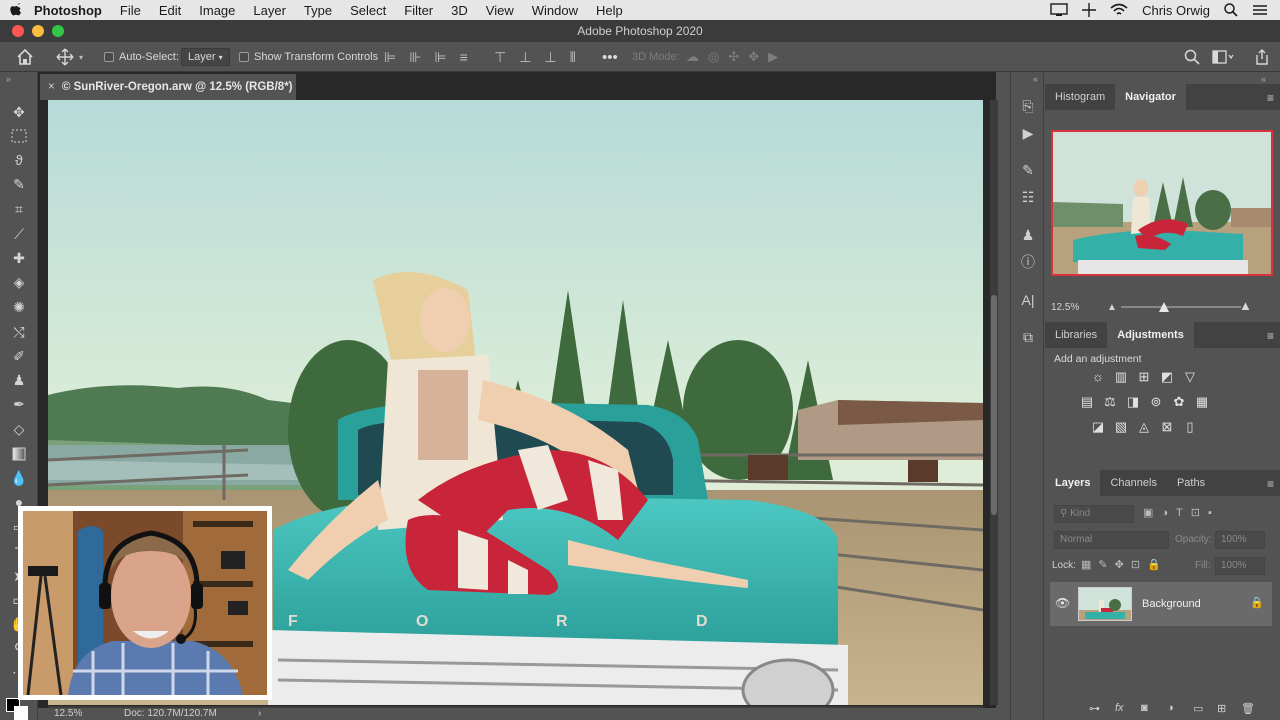  I want to click on lasso-tool-icon: ϑ, so click(19, 160).